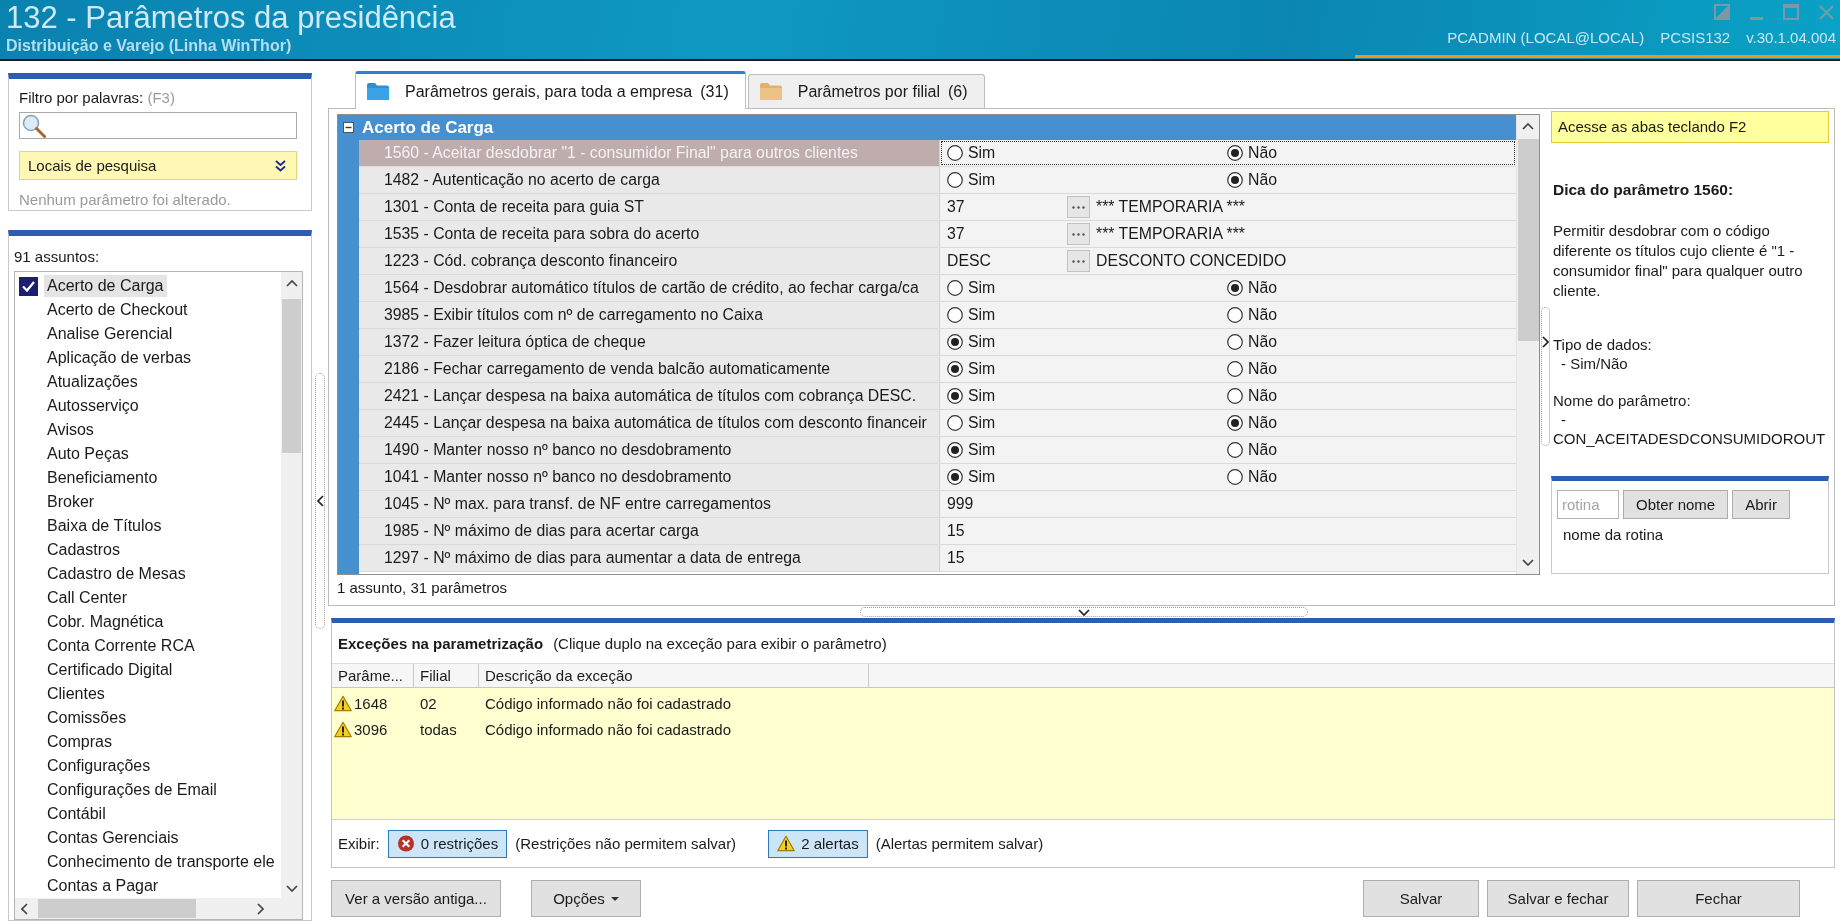 Image resolution: width=1840 pixels, height=923 pixels. What do you see at coordinates (132, 790) in the screenshot?
I see `subject-item: Configurações de Email` at bounding box center [132, 790].